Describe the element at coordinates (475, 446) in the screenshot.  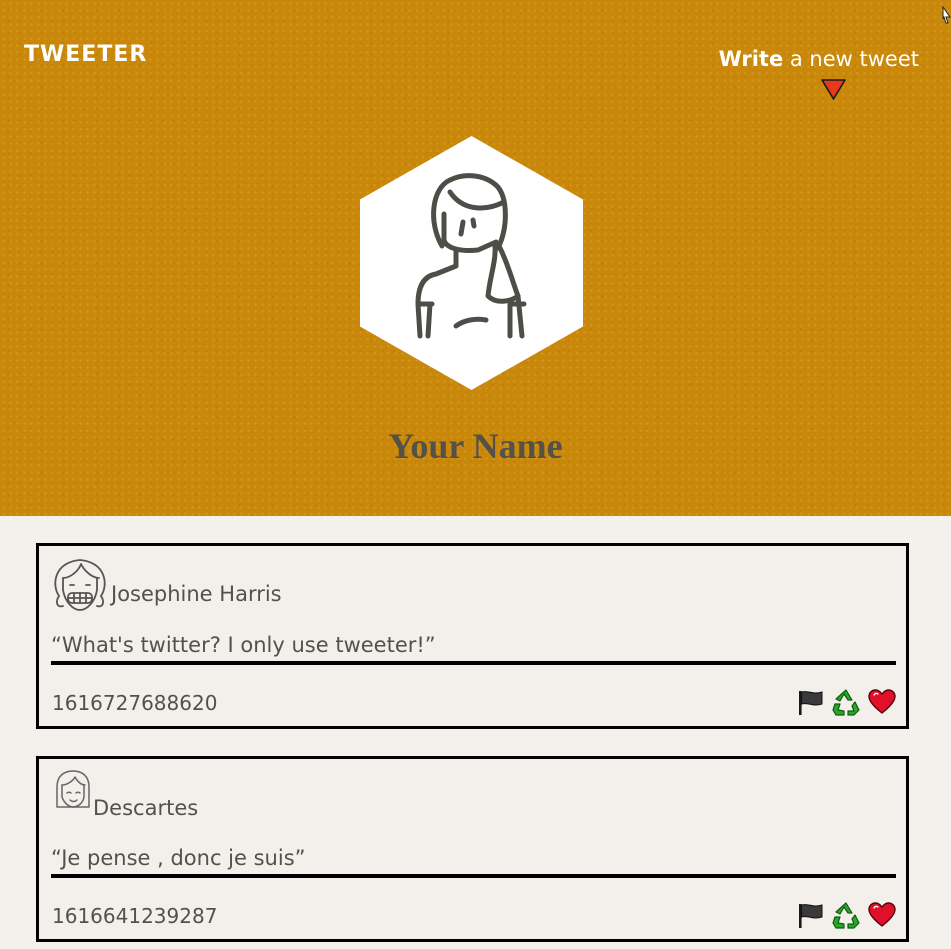
I see `profile-name: Your Name` at that location.